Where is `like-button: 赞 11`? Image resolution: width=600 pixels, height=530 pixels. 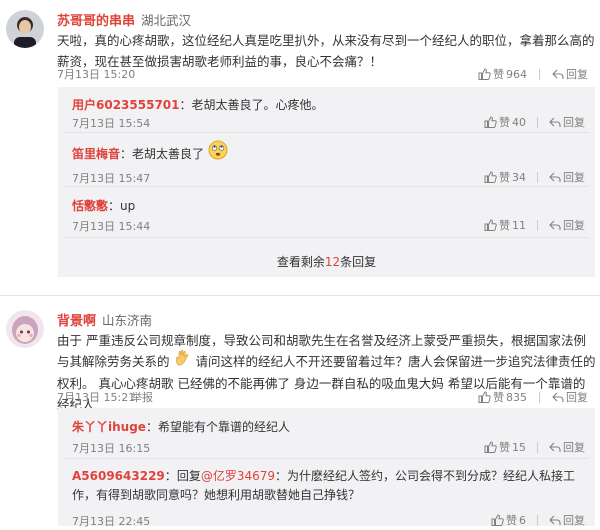 like-button: 赞 11 is located at coordinates (505, 225).